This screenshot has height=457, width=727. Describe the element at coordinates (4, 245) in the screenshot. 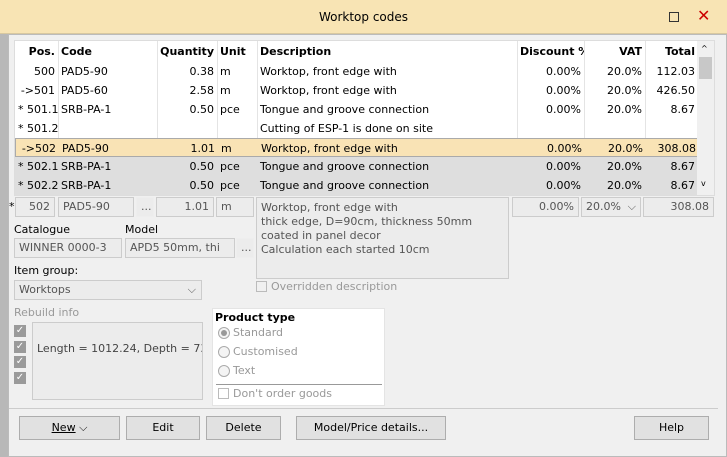

I see `left-border` at that location.